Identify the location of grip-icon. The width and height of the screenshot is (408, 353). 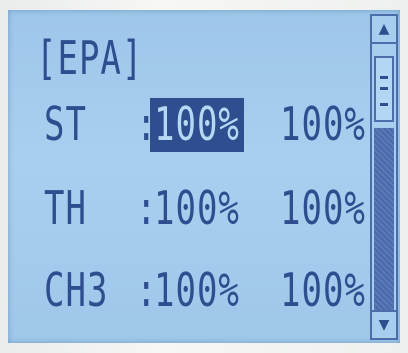
(384, 91).